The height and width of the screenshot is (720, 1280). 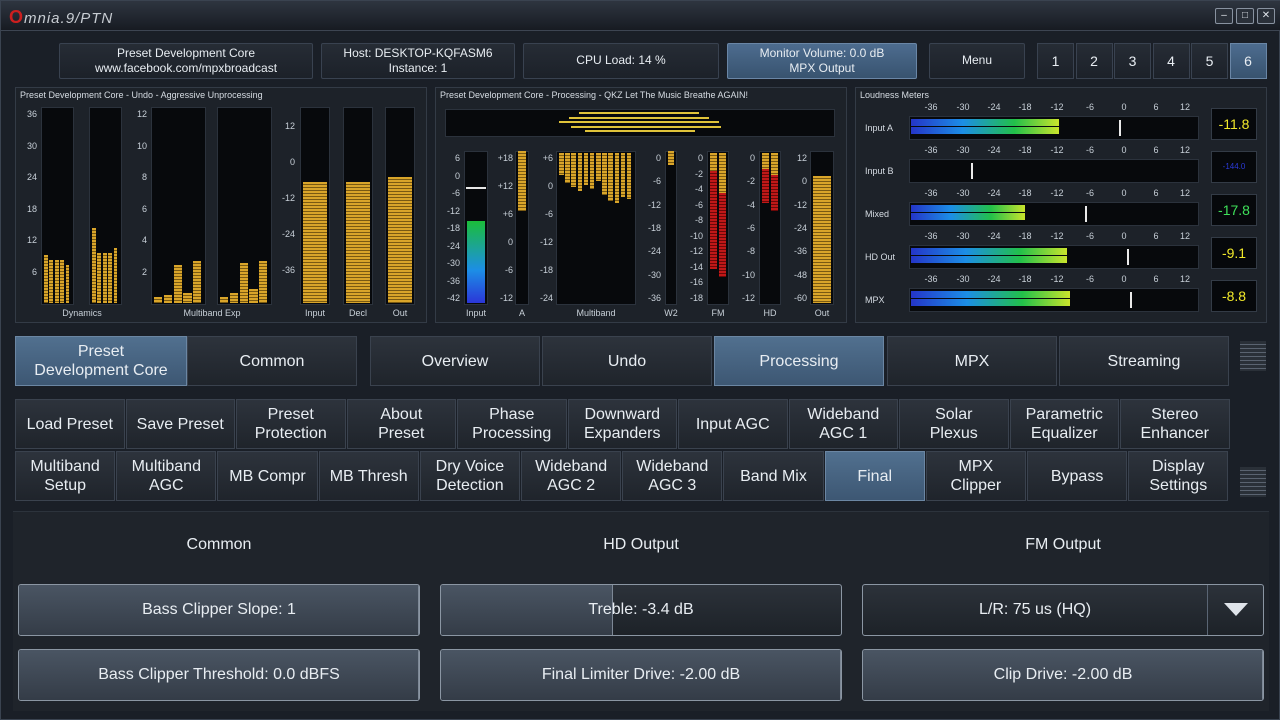 I want to click on subtab-bypass: Bypass, so click(x=1077, y=476).